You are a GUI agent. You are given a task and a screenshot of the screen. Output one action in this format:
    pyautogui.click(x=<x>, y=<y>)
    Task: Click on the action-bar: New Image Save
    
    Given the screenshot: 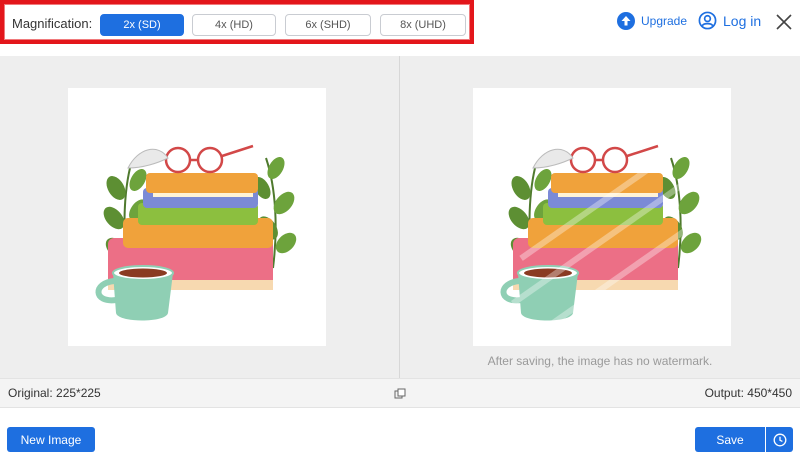 What is the action you would take?
    pyautogui.click(x=400, y=436)
    